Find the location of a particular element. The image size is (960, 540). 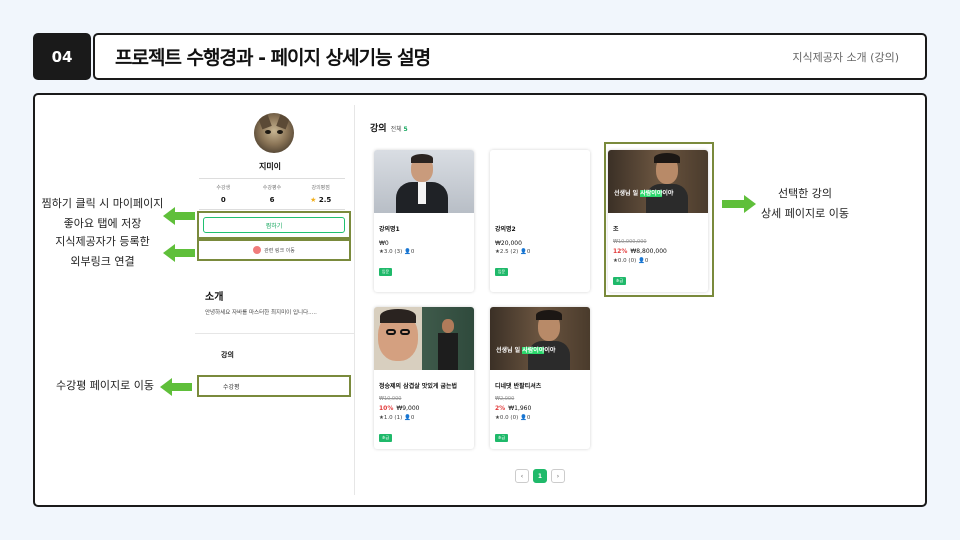

stat-value: ★ 2.5 is located at coordinates (320, 200).